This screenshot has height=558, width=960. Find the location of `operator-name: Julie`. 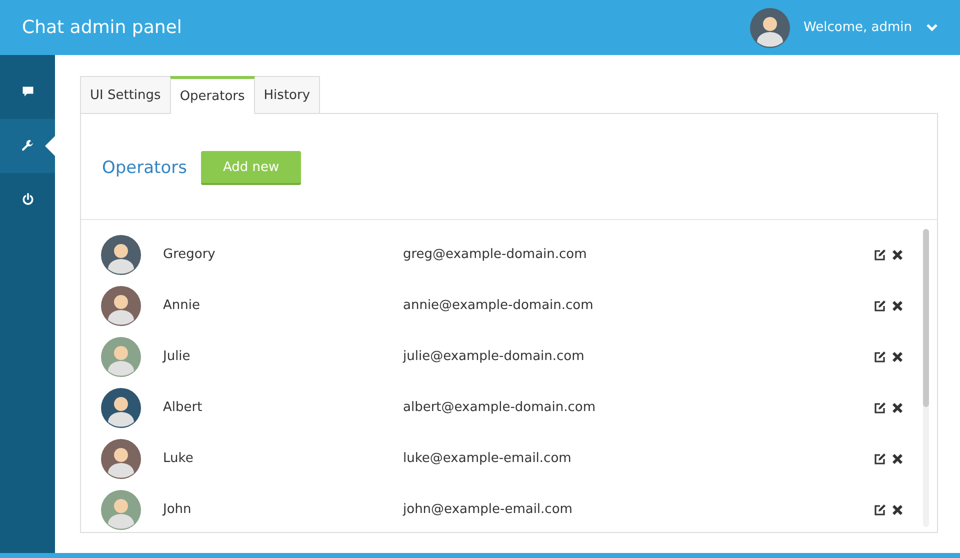

operator-name: Julie is located at coordinates (177, 356).